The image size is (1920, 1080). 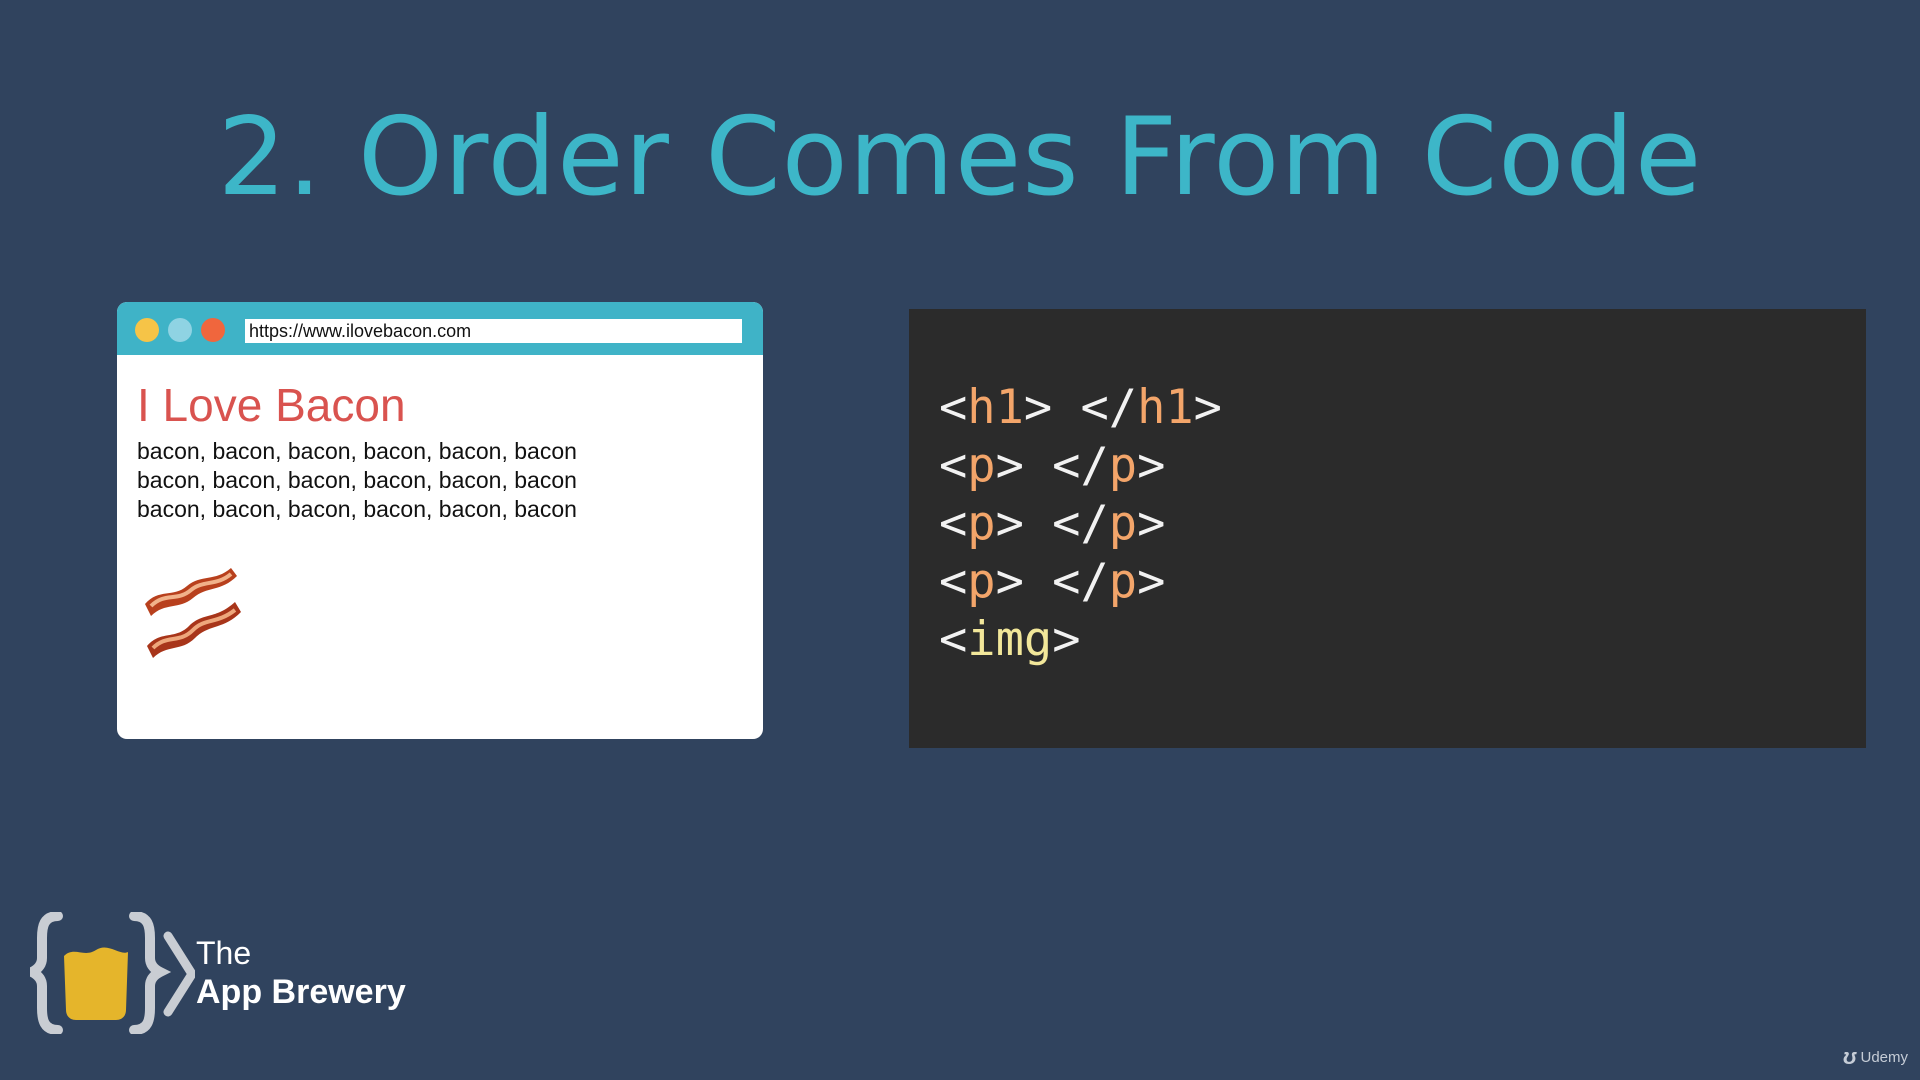 What do you see at coordinates (301, 992) in the screenshot?
I see `logo-line-name: App Brewery` at bounding box center [301, 992].